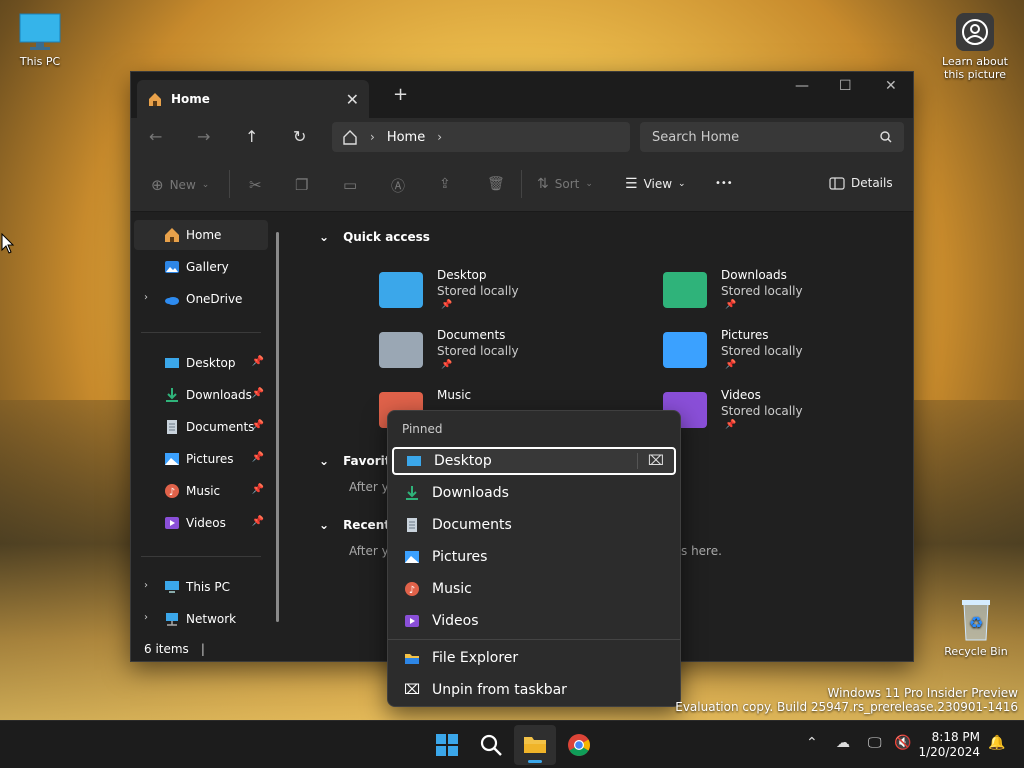 This screenshot has height=768, width=1024. Describe the element at coordinates (180, 185) in the screenshot. I see `new-button: ⊕ New ⌄` at that location.